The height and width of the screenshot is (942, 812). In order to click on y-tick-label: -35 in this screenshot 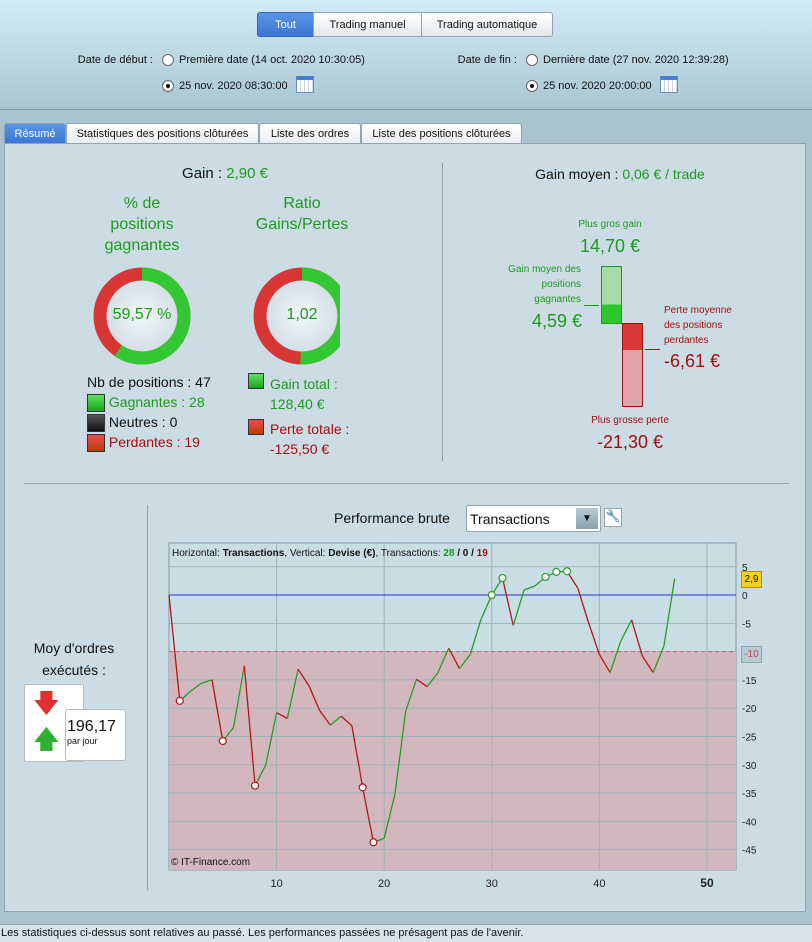, I will do `click(749, 794)`.